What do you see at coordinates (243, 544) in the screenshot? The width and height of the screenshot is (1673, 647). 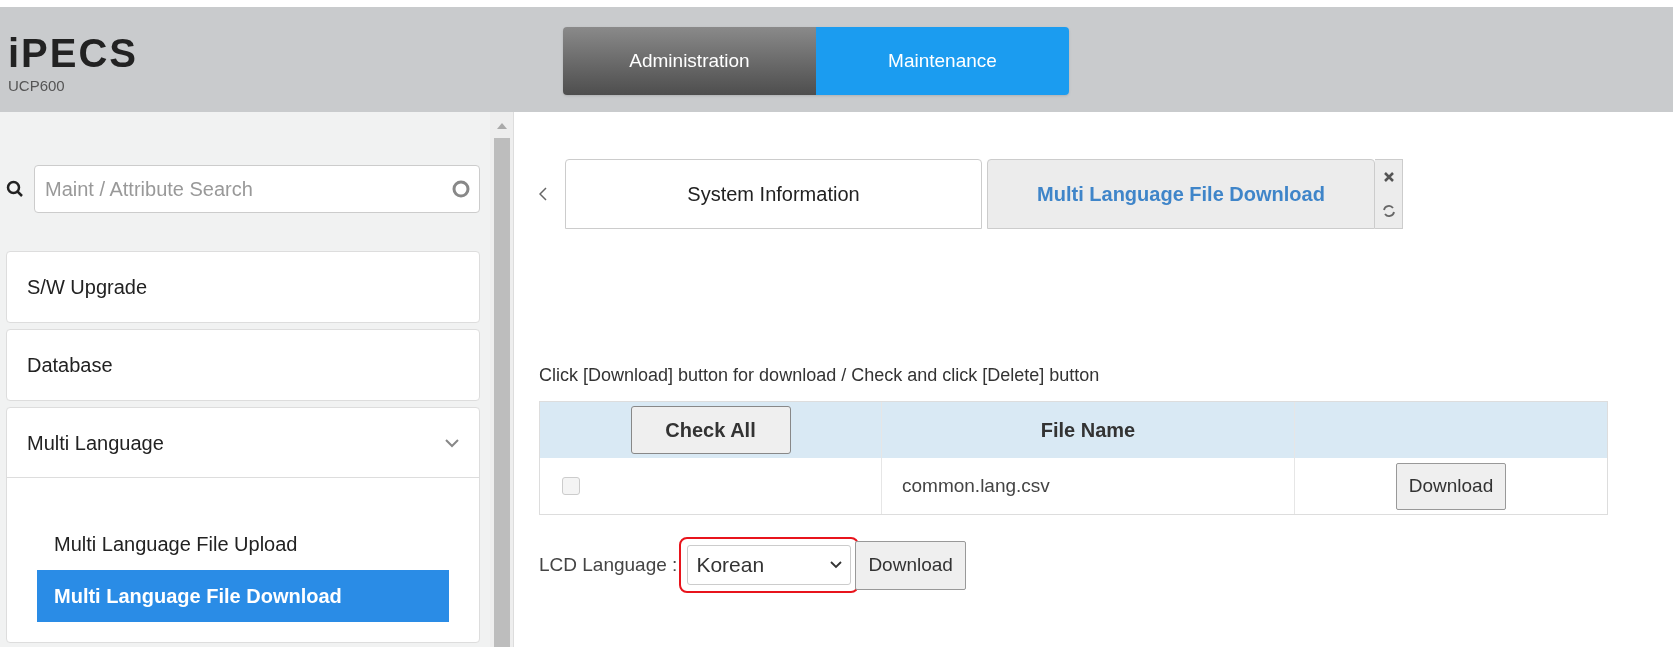 I see `submenu-item: Multi Language File Upload` at bounding box center [243, 544].